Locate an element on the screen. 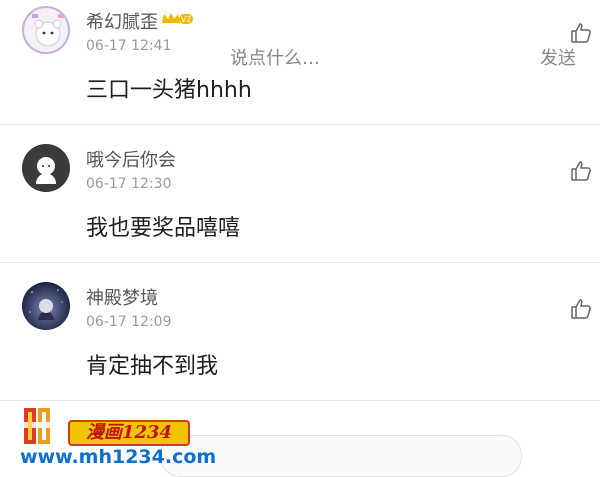  username: 神殿梦境 is located at coordinates (122, 297).